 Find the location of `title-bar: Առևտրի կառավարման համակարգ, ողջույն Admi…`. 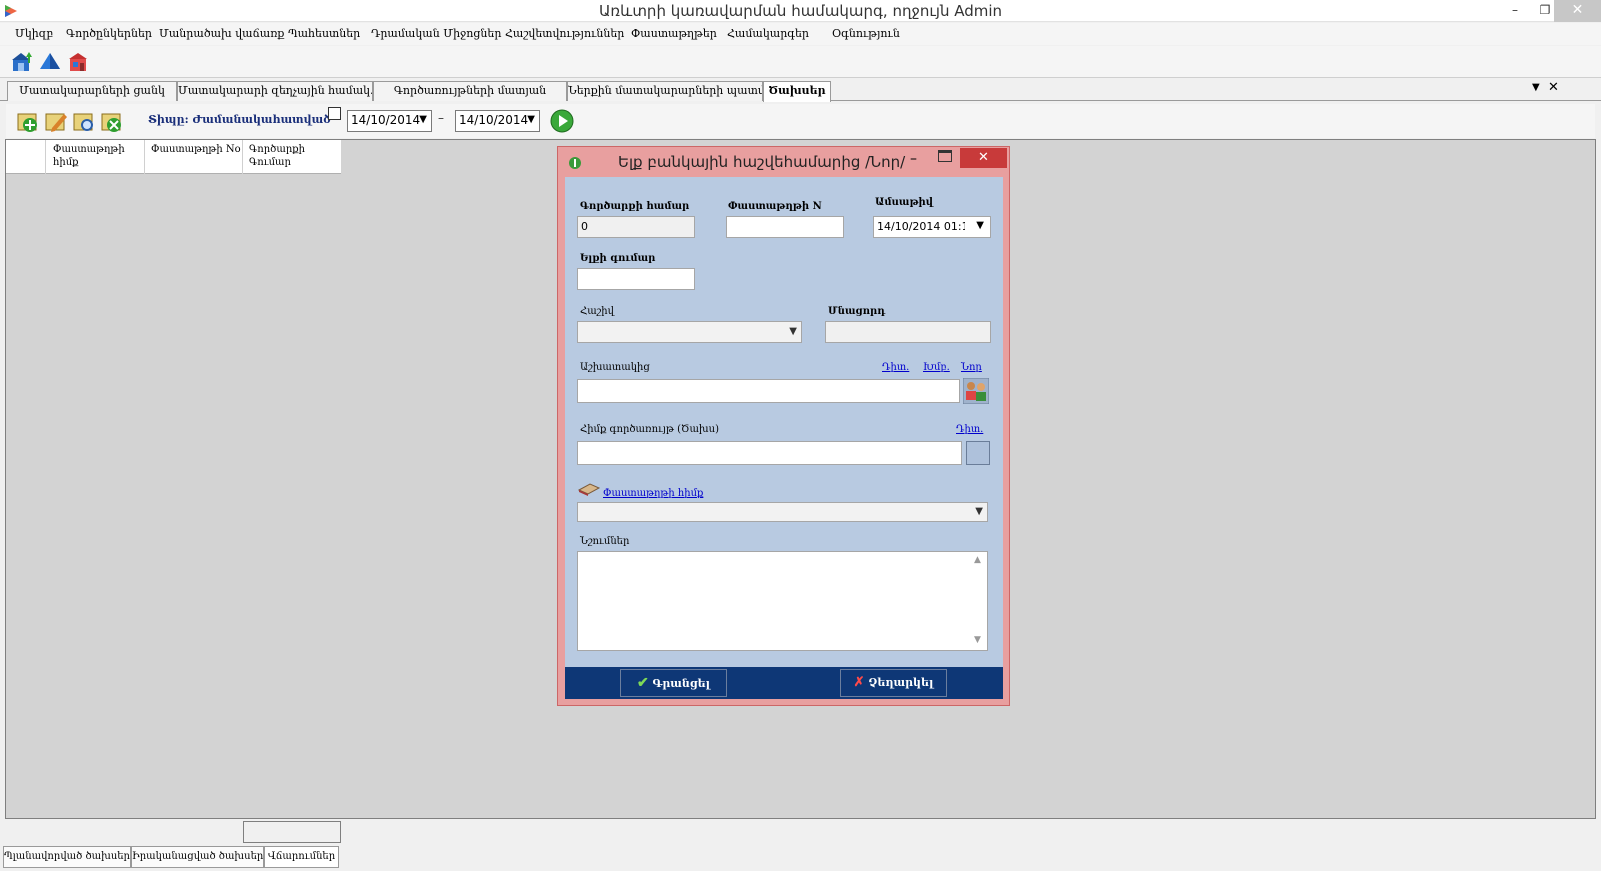

title-bar: Առևտրի կառավարման համակարգ, ողջույն Admi… is located at coordinates (800, 11).